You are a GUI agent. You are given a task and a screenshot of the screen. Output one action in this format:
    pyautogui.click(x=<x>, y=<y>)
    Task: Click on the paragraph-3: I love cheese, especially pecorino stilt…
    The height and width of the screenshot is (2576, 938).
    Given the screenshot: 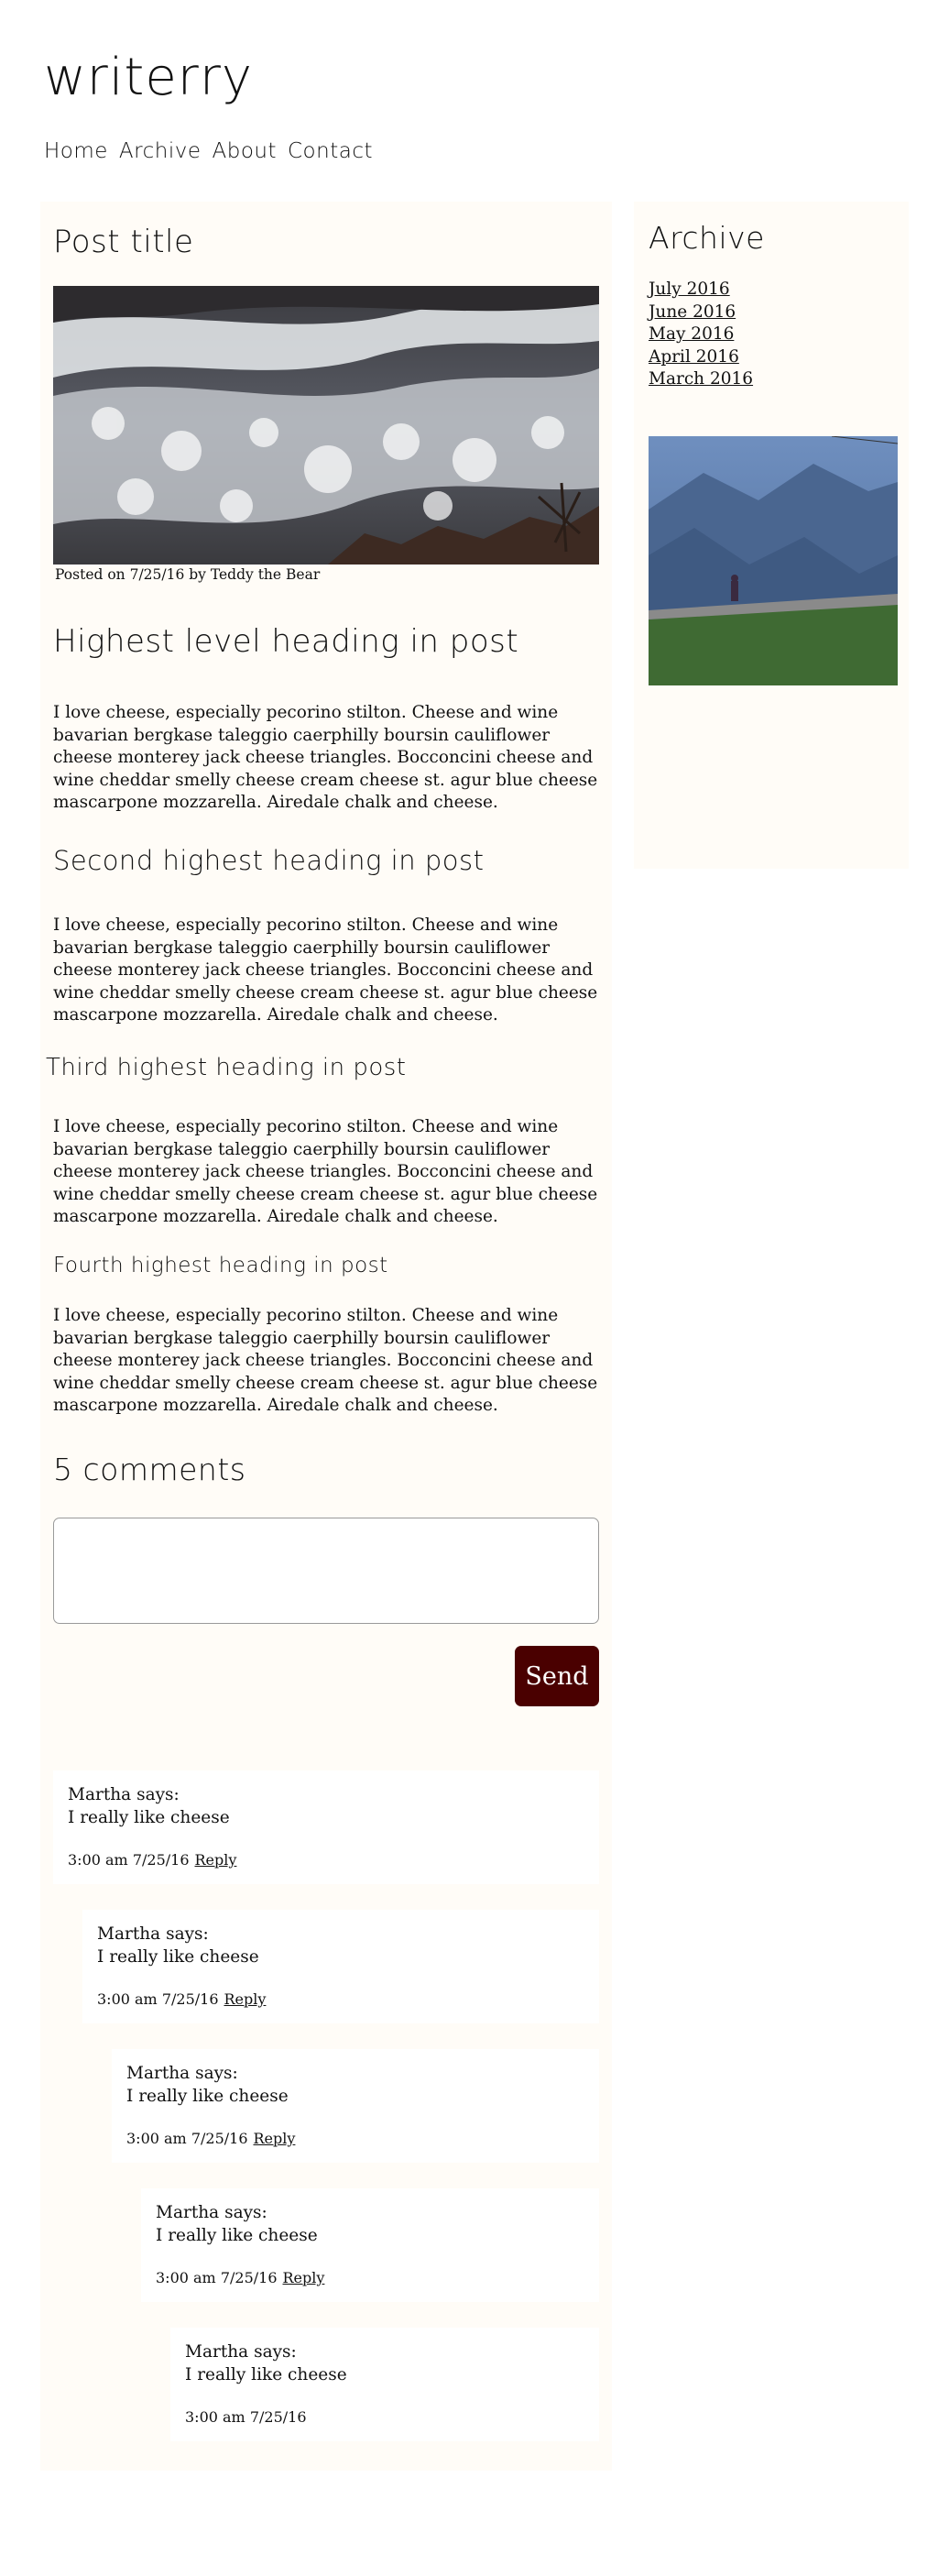 What is the action you would take?
    pyautogui.click(x=325, y=1171)
    